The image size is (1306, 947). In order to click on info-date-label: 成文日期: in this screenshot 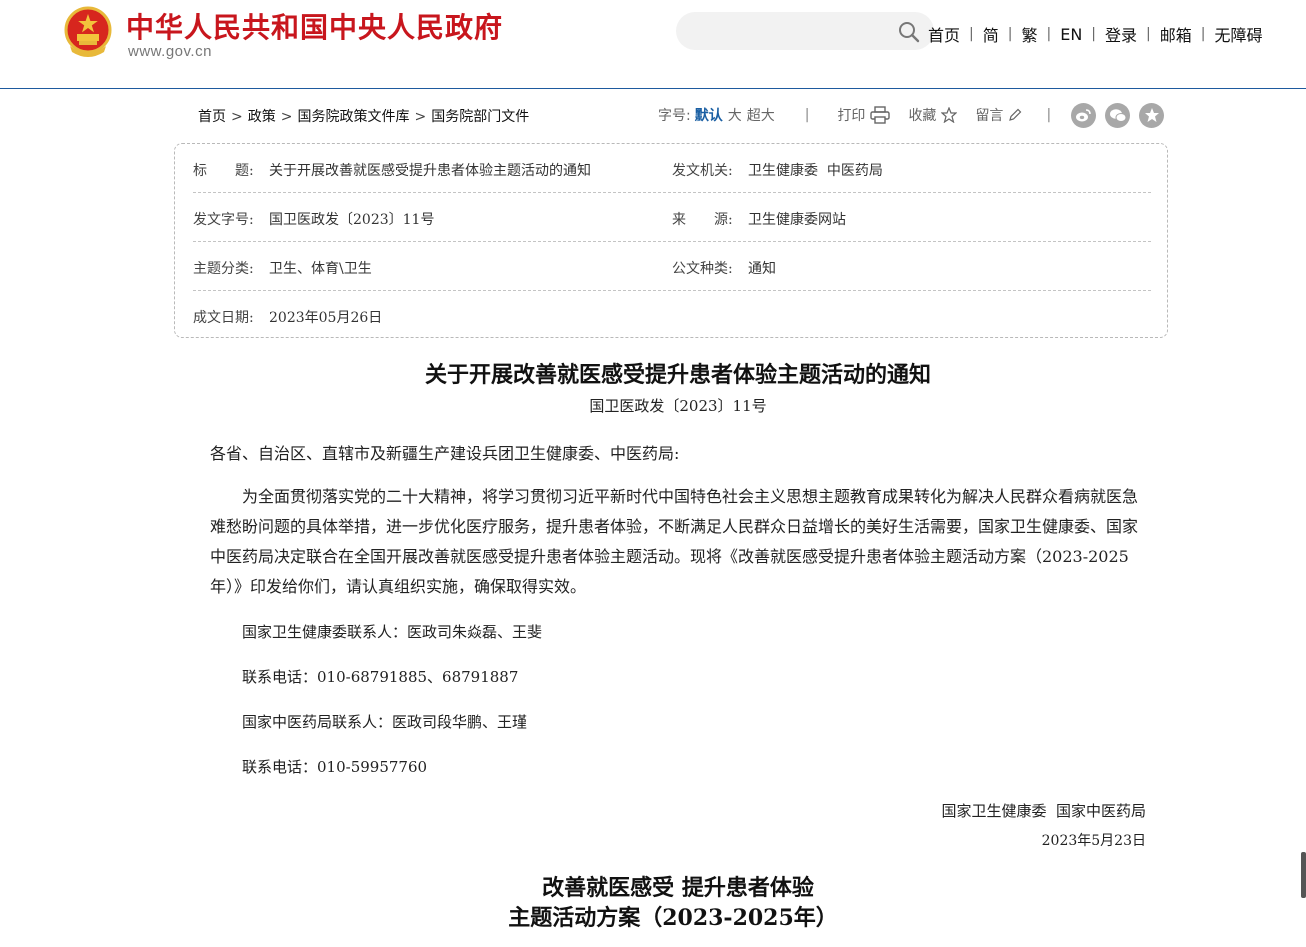, I will do `click(223, 318)`.